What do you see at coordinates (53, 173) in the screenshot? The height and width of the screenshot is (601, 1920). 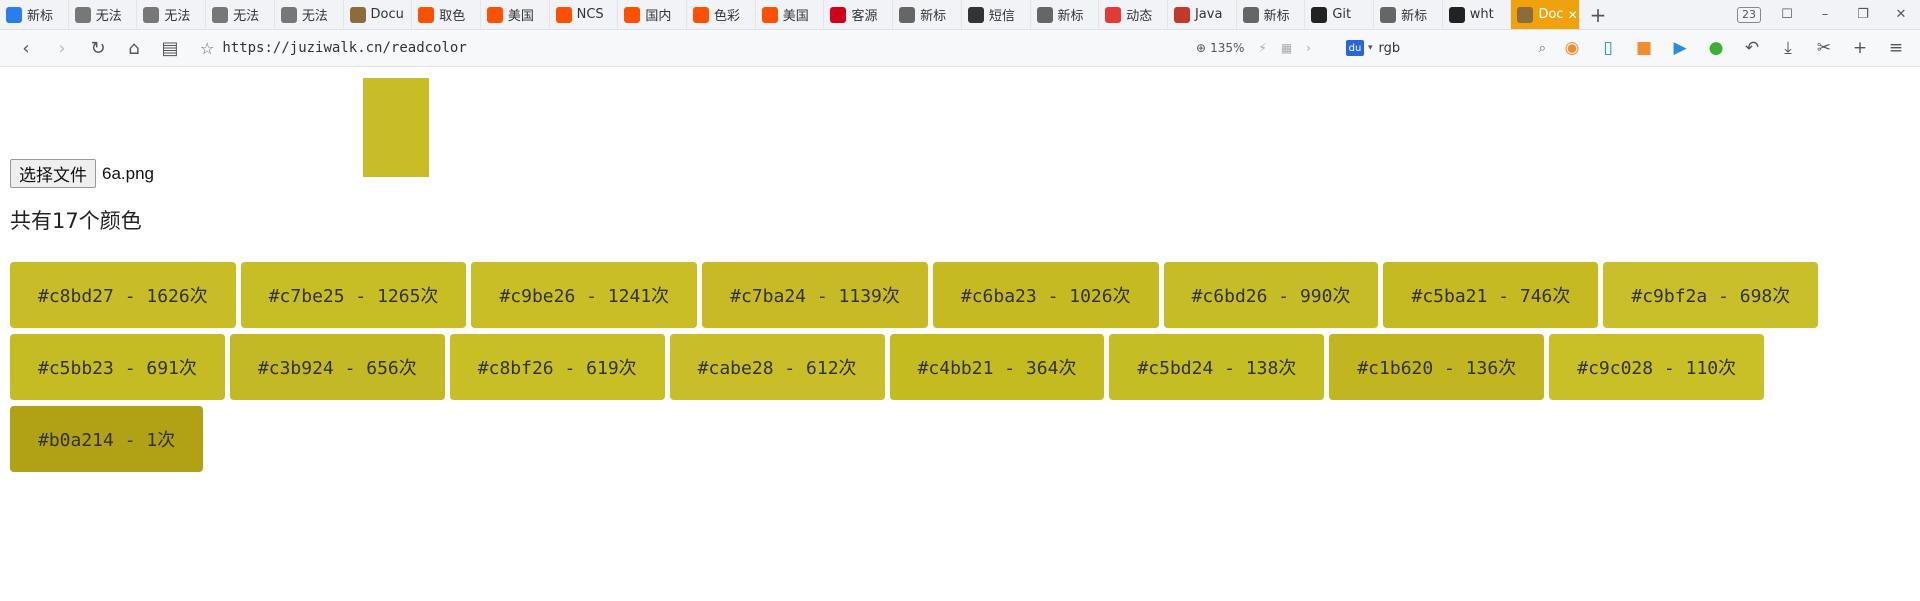 I see `choose-file-button: 选择文件` at bounding box center [53, 173].